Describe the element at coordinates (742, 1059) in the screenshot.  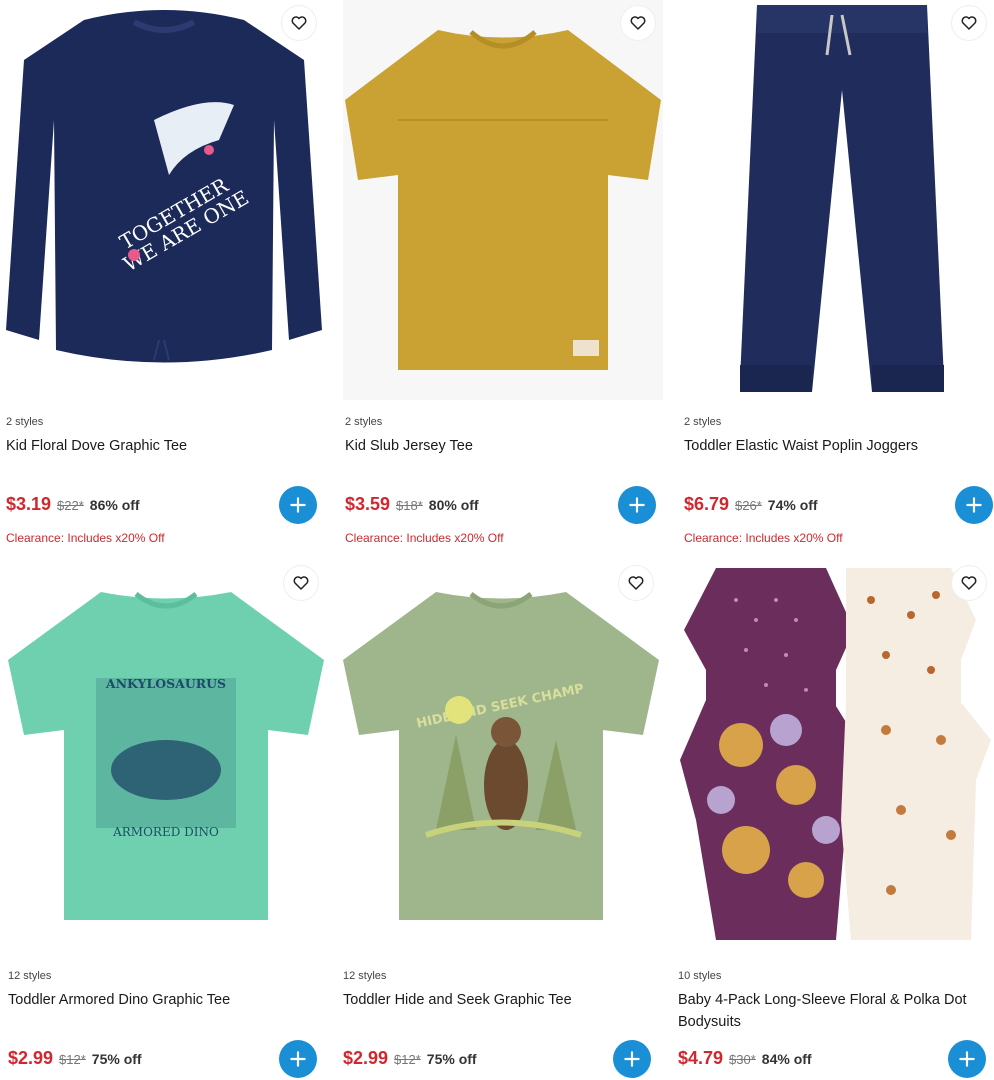
I see `original-price: $30*` at that location.